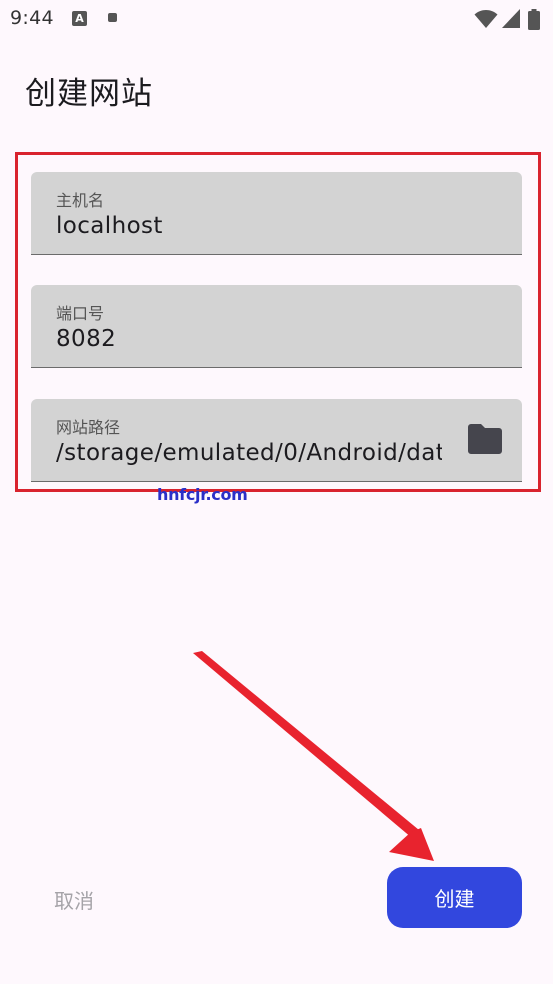 The height and width of the screenshot is (984, 553). What do you see at coordinates (249, 453) in the screenshot?
I see `path-input: /storage/emulated/0/Android/data` at bounding box center [249, 453].